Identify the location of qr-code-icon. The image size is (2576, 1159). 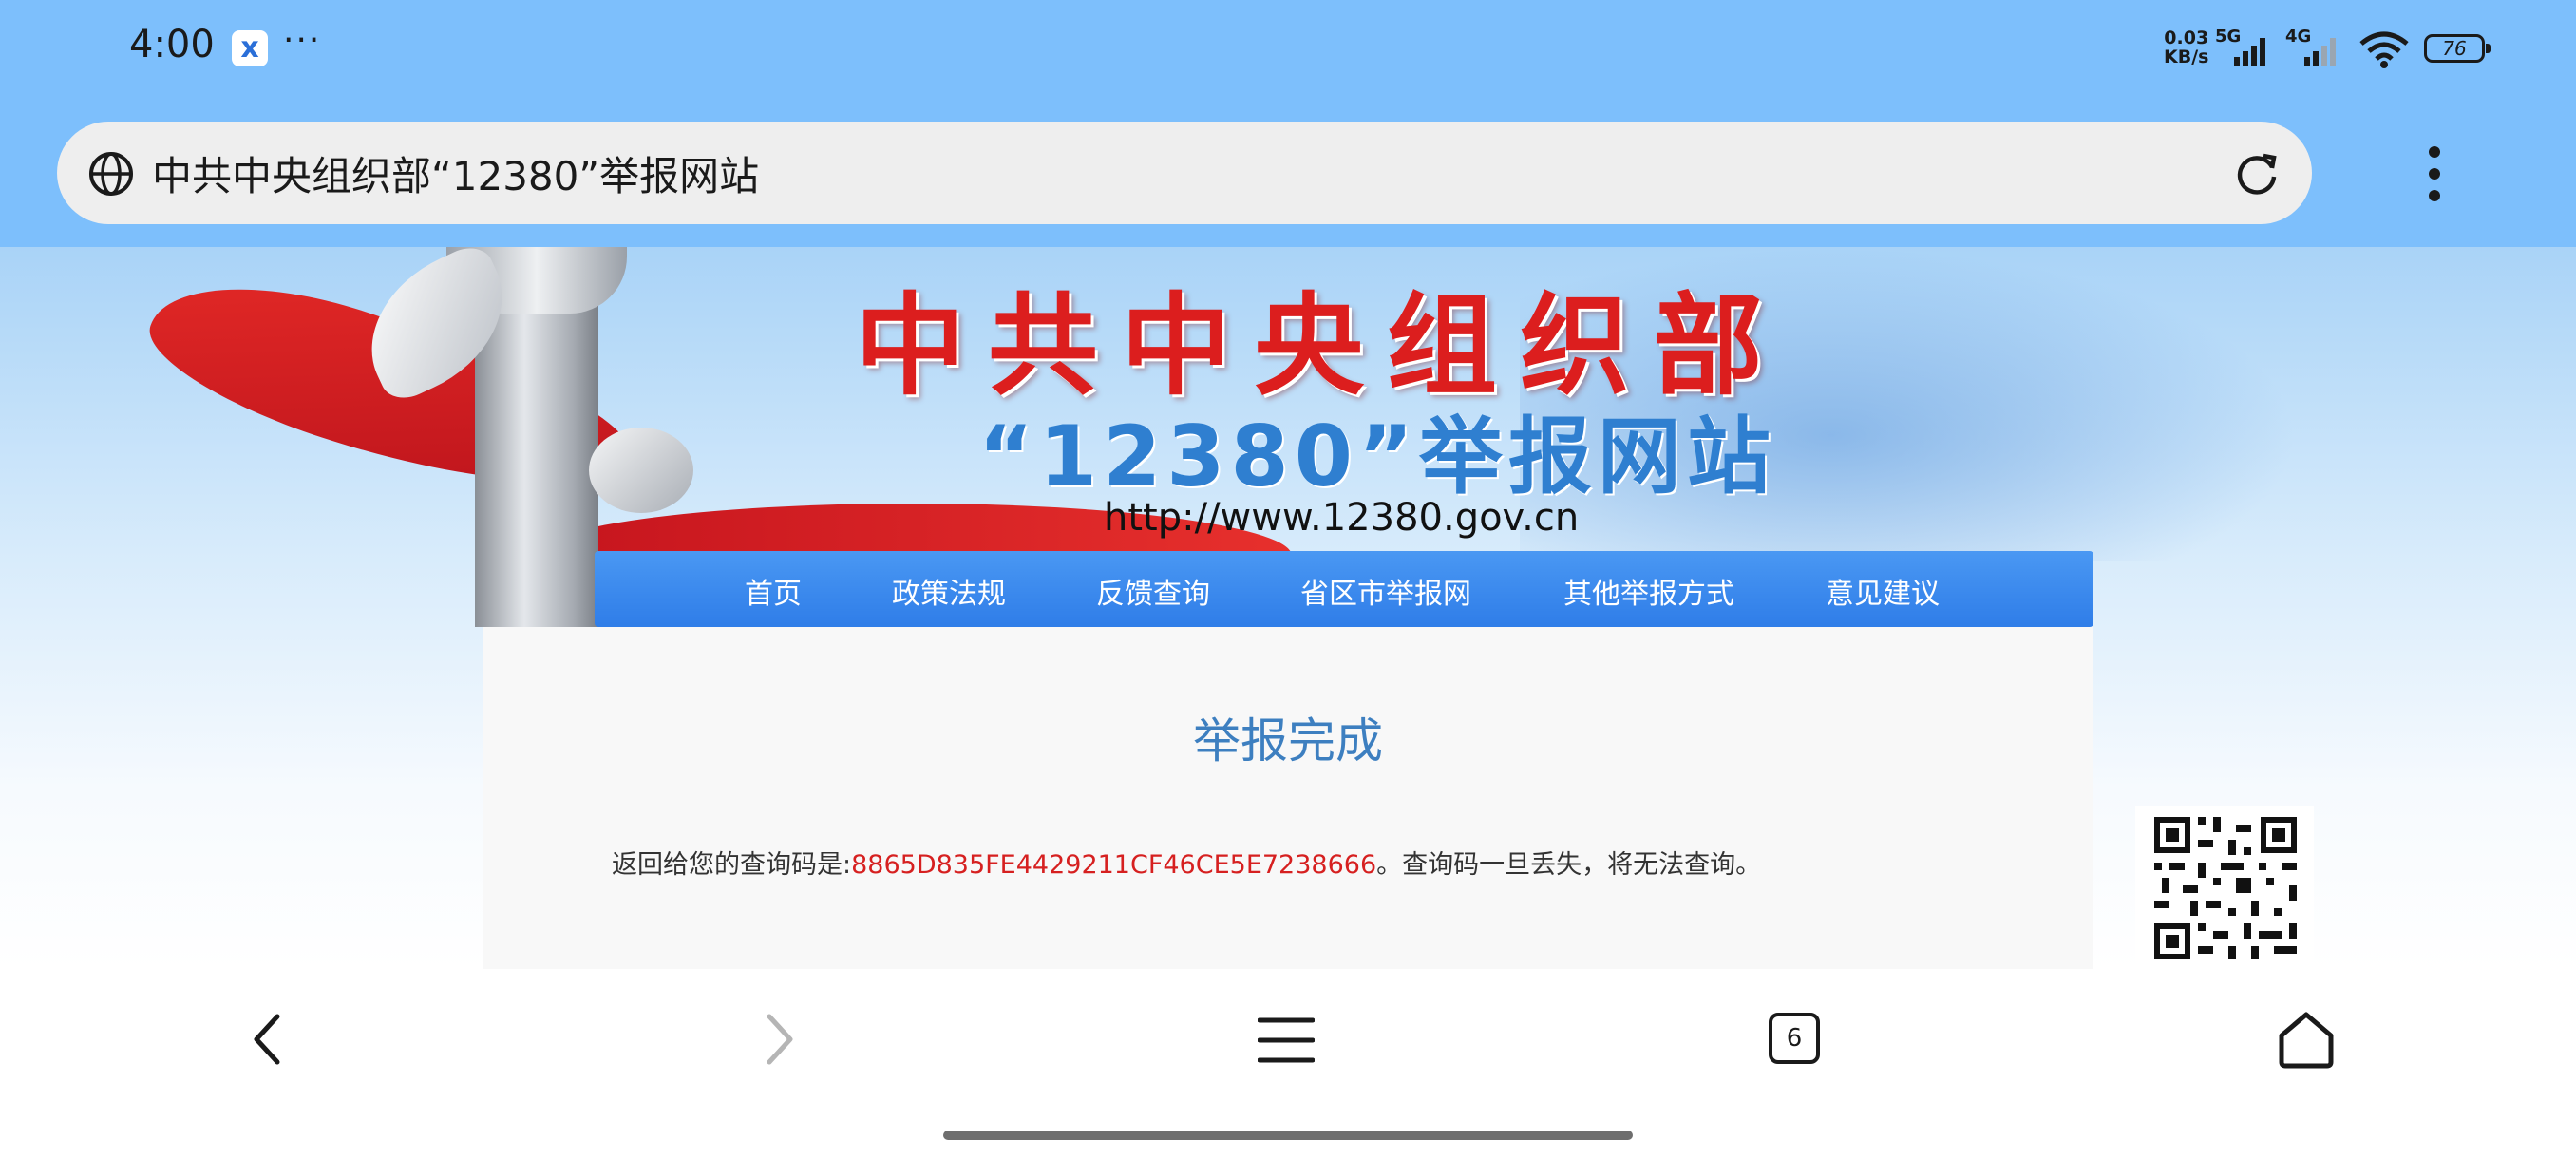
(2225, 888).